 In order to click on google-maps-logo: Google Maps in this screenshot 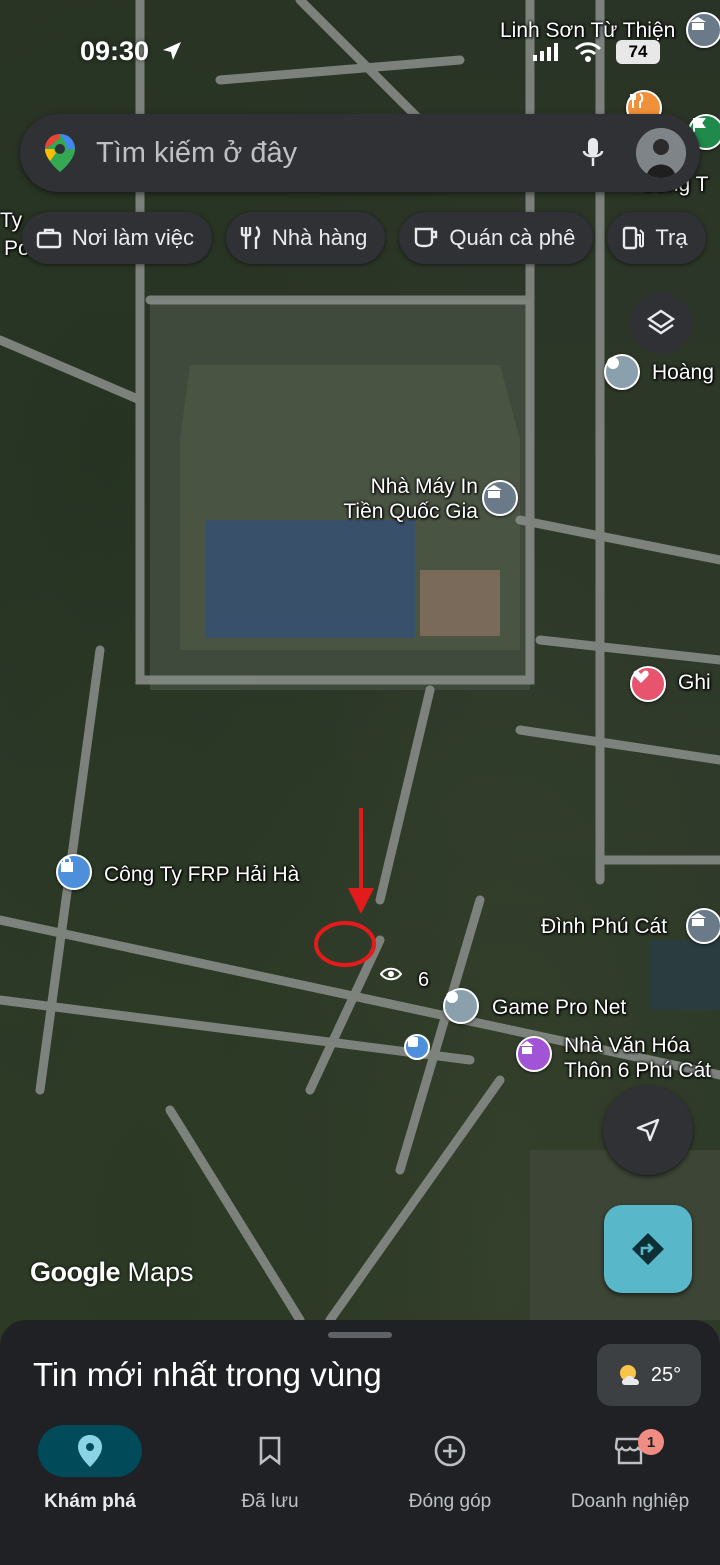, I will do `click(112, 1272)`.